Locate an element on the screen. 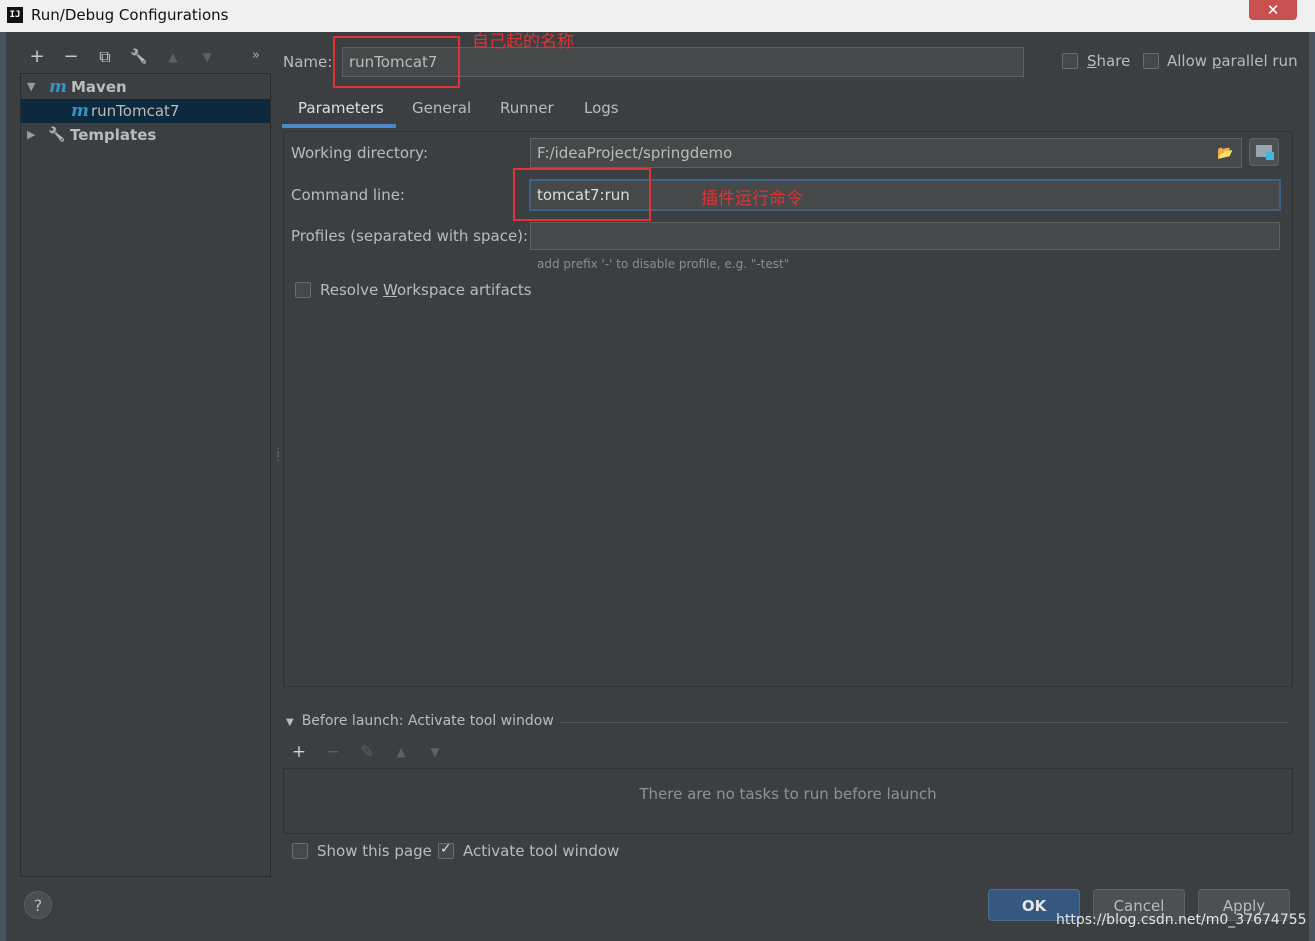 The width and height of the screenshot is (1315, 941). name-annotation-text: 自己起的名称 is located at coordinates (523, 42).